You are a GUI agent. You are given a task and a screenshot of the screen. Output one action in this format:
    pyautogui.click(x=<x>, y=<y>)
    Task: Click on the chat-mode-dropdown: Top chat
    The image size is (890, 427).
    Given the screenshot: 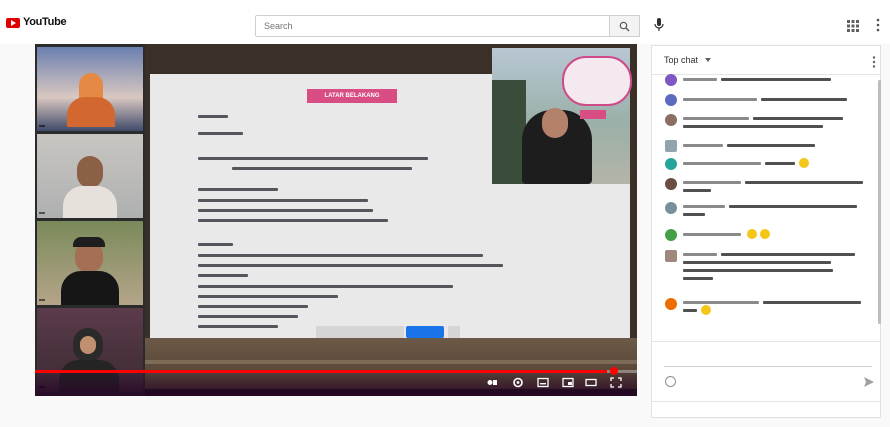 What is the action you would take?
    pyautogui.click(x=681, y=60)
    